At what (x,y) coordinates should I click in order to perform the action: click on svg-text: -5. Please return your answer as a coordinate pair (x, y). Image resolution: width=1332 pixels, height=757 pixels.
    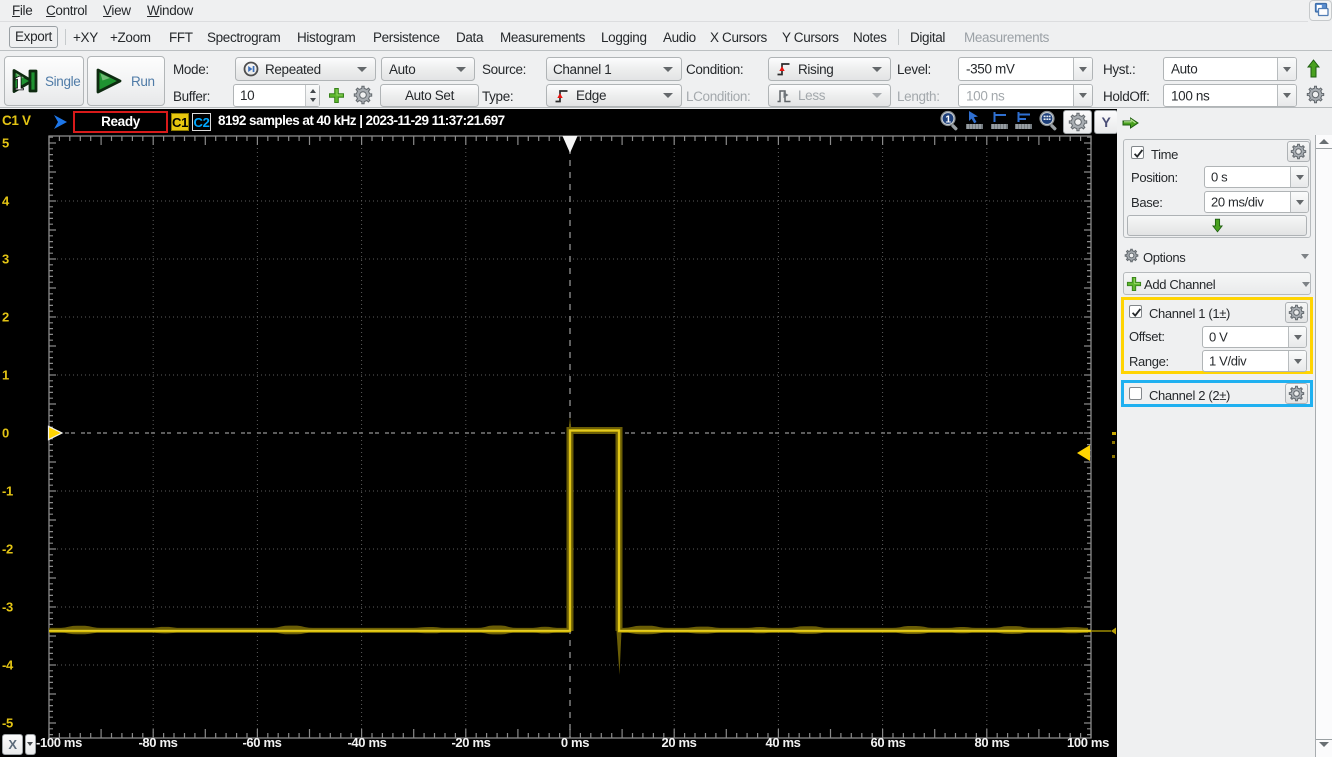
    Looking at the image, I should click on (7, 723).